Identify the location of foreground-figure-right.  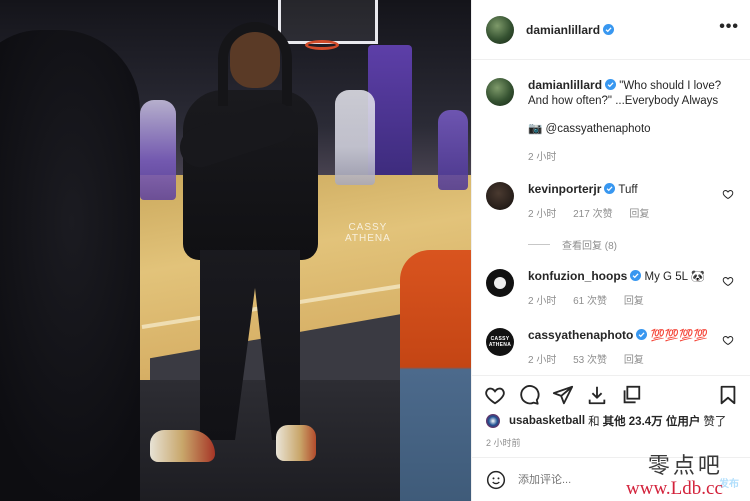
(435, 375).